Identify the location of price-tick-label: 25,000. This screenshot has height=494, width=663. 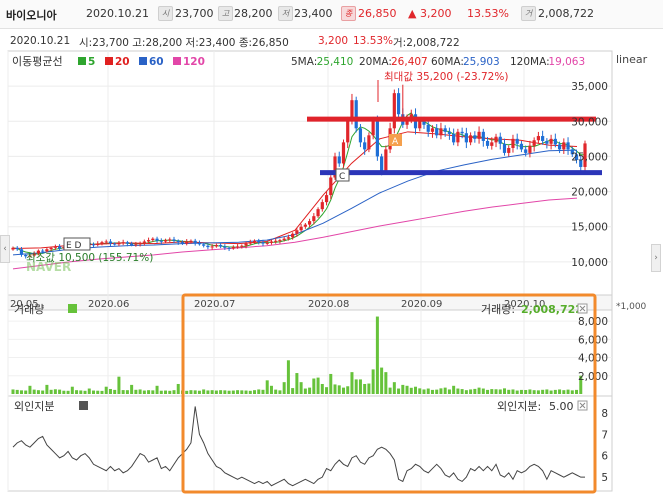
(589, 157).